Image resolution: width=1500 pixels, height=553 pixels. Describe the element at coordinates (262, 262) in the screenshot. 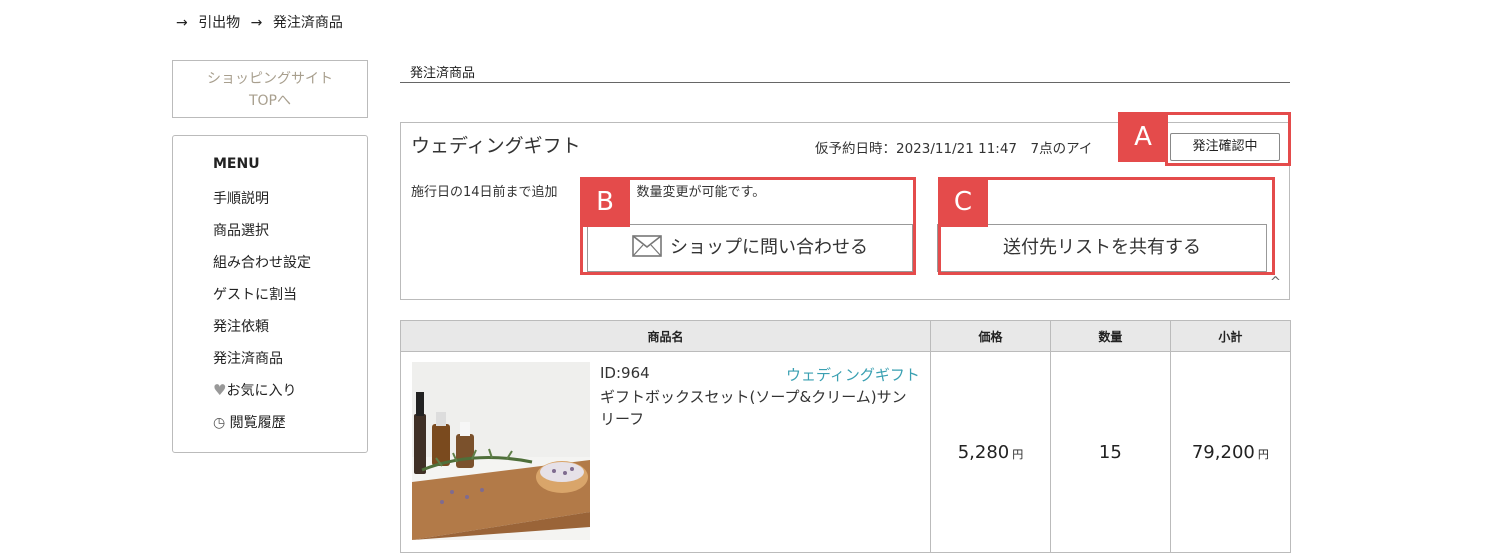

I see `sidebar-item-combination: 組み合わせ設定` at that location.